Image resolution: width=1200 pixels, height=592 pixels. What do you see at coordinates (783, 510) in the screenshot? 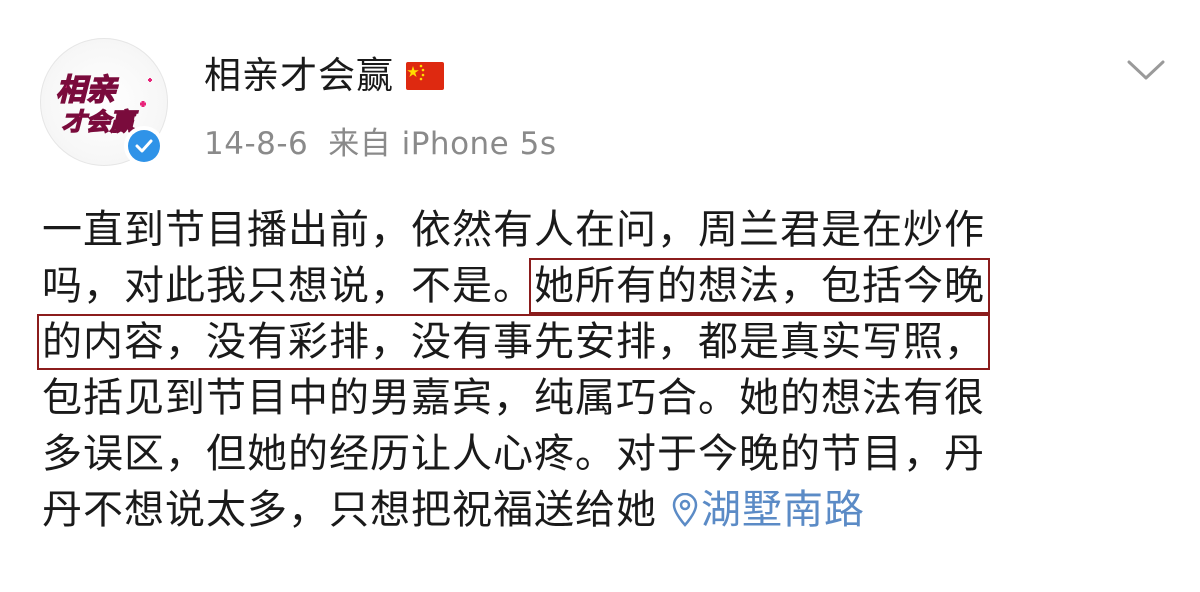
I see `location-name: 湖墅南路` at bounding box center [783, 510].